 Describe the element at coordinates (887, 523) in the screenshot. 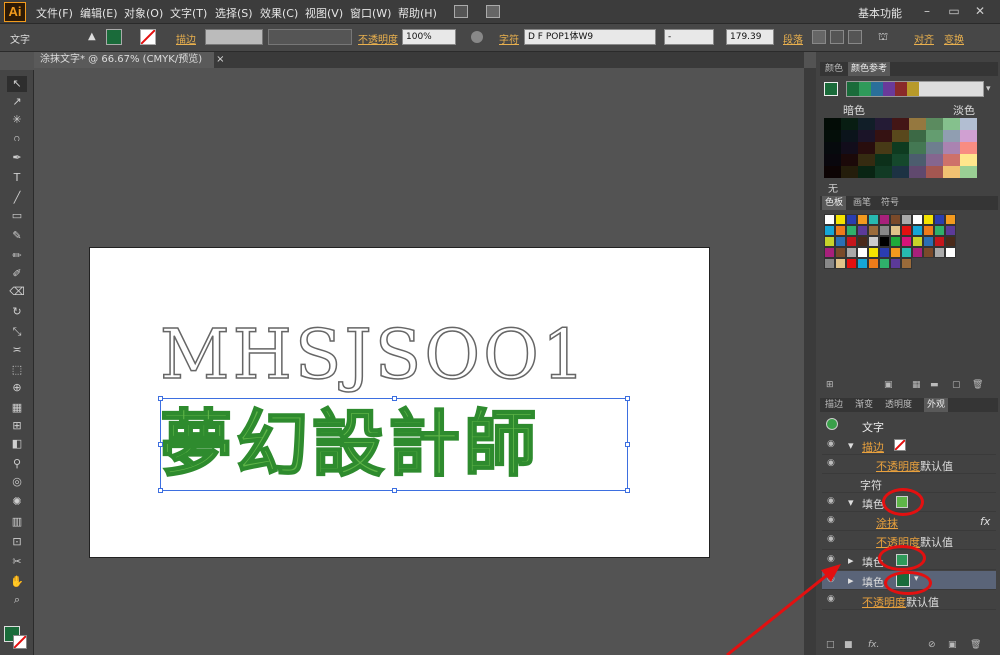

I see `scribble-effect-link: 涂抹` at that location.